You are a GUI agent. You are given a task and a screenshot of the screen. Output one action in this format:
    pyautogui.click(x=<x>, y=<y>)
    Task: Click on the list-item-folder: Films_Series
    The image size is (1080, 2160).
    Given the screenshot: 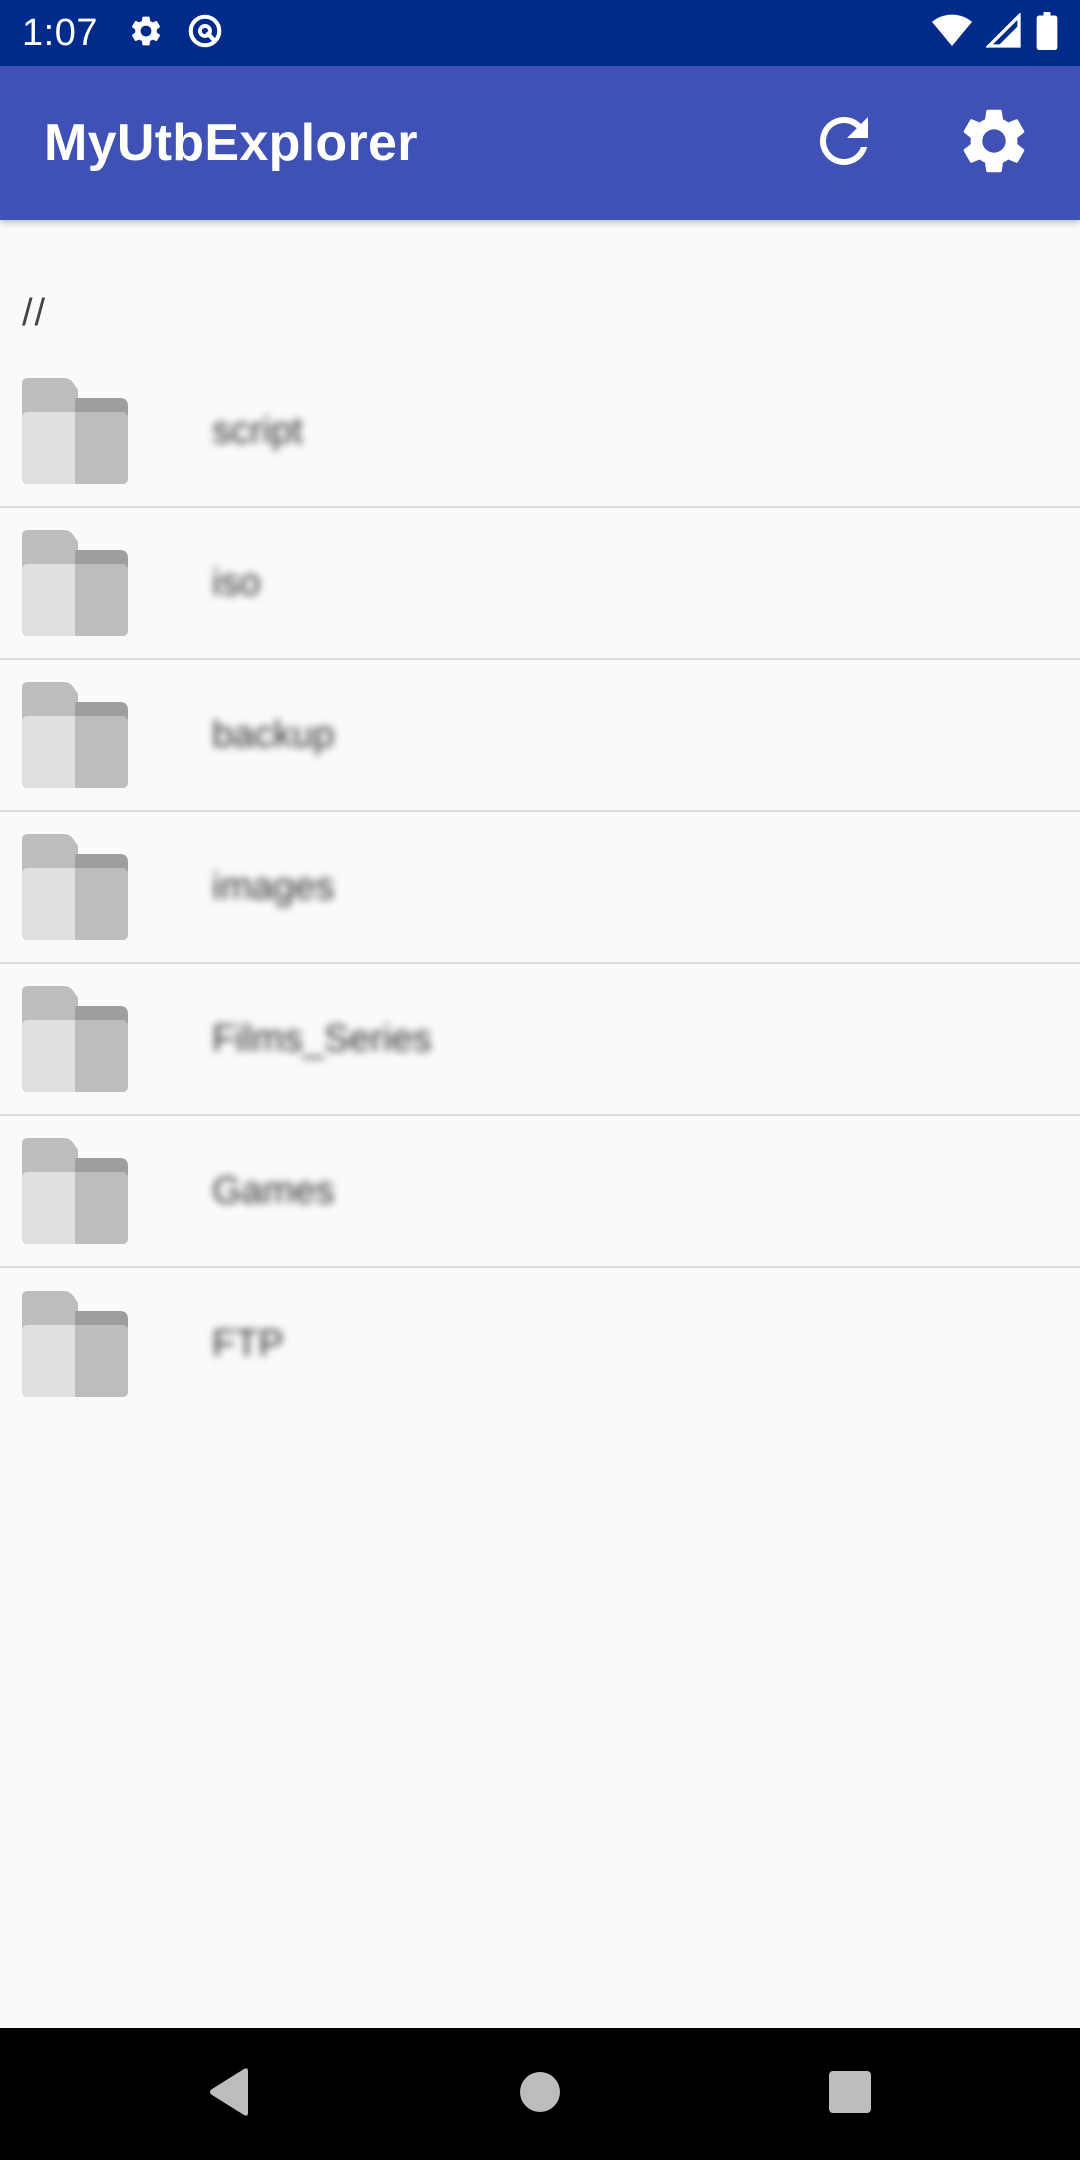 What is the action you would take?
    pyautogui.click(x=540, y=1040)
    